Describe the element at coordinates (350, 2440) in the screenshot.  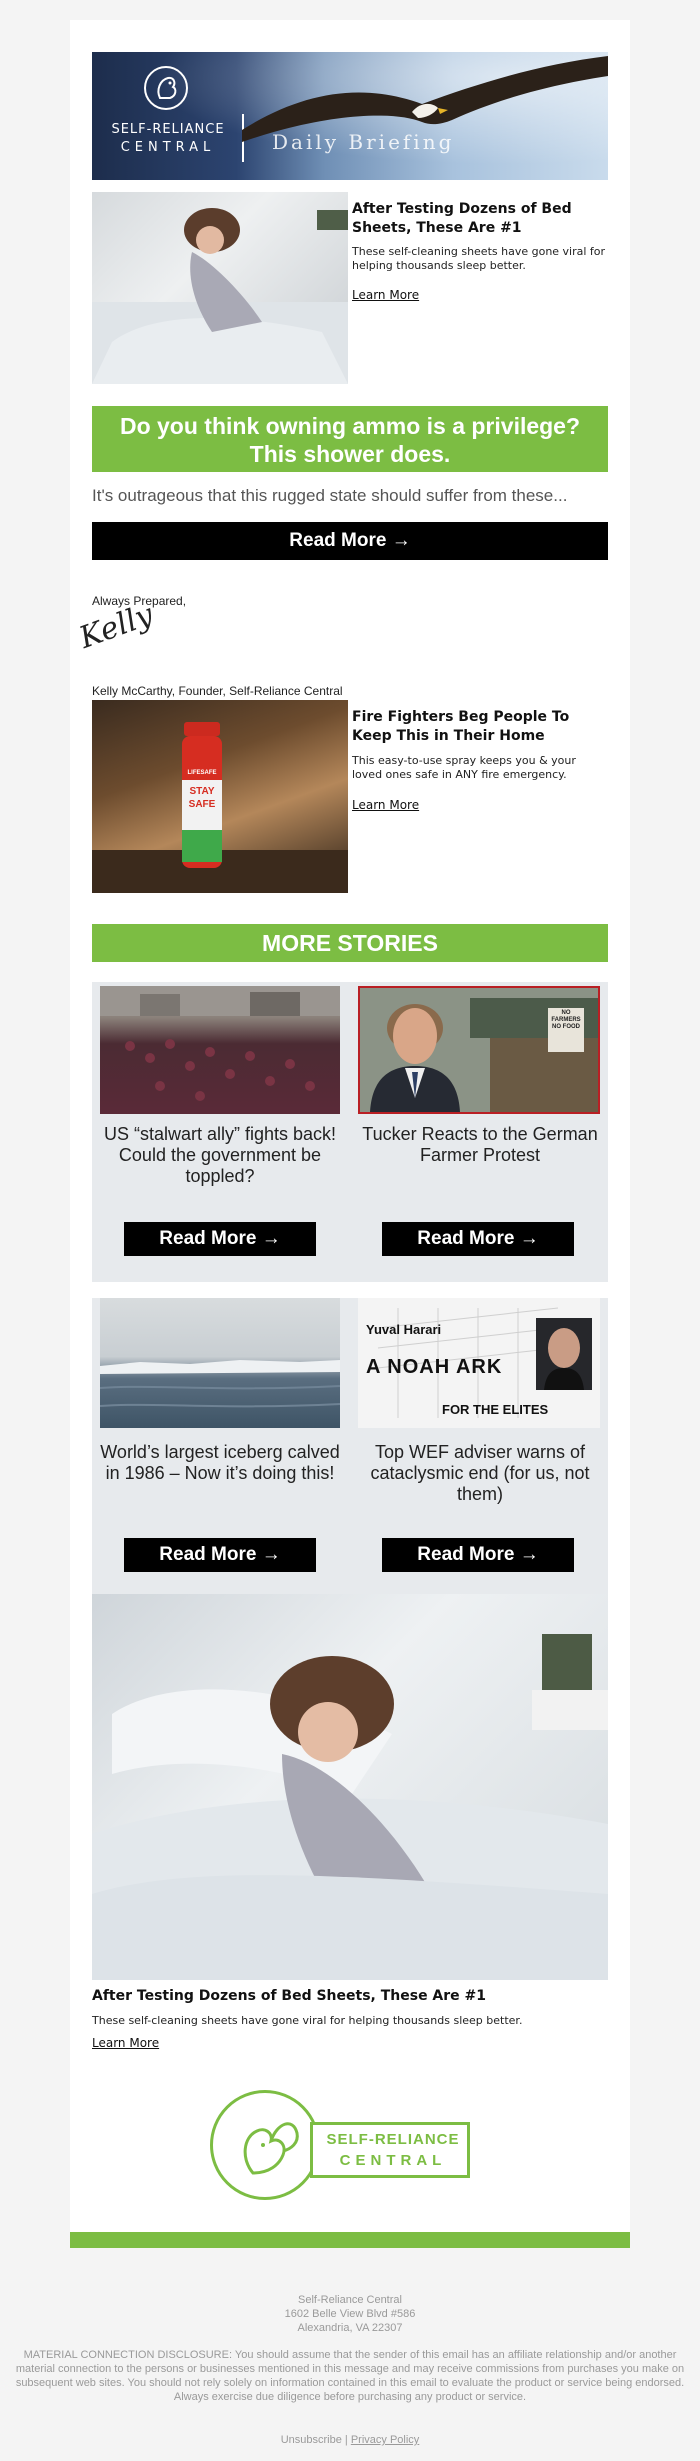
I see `footer-links: Unsubscribe | Privacy Policy` at that location.